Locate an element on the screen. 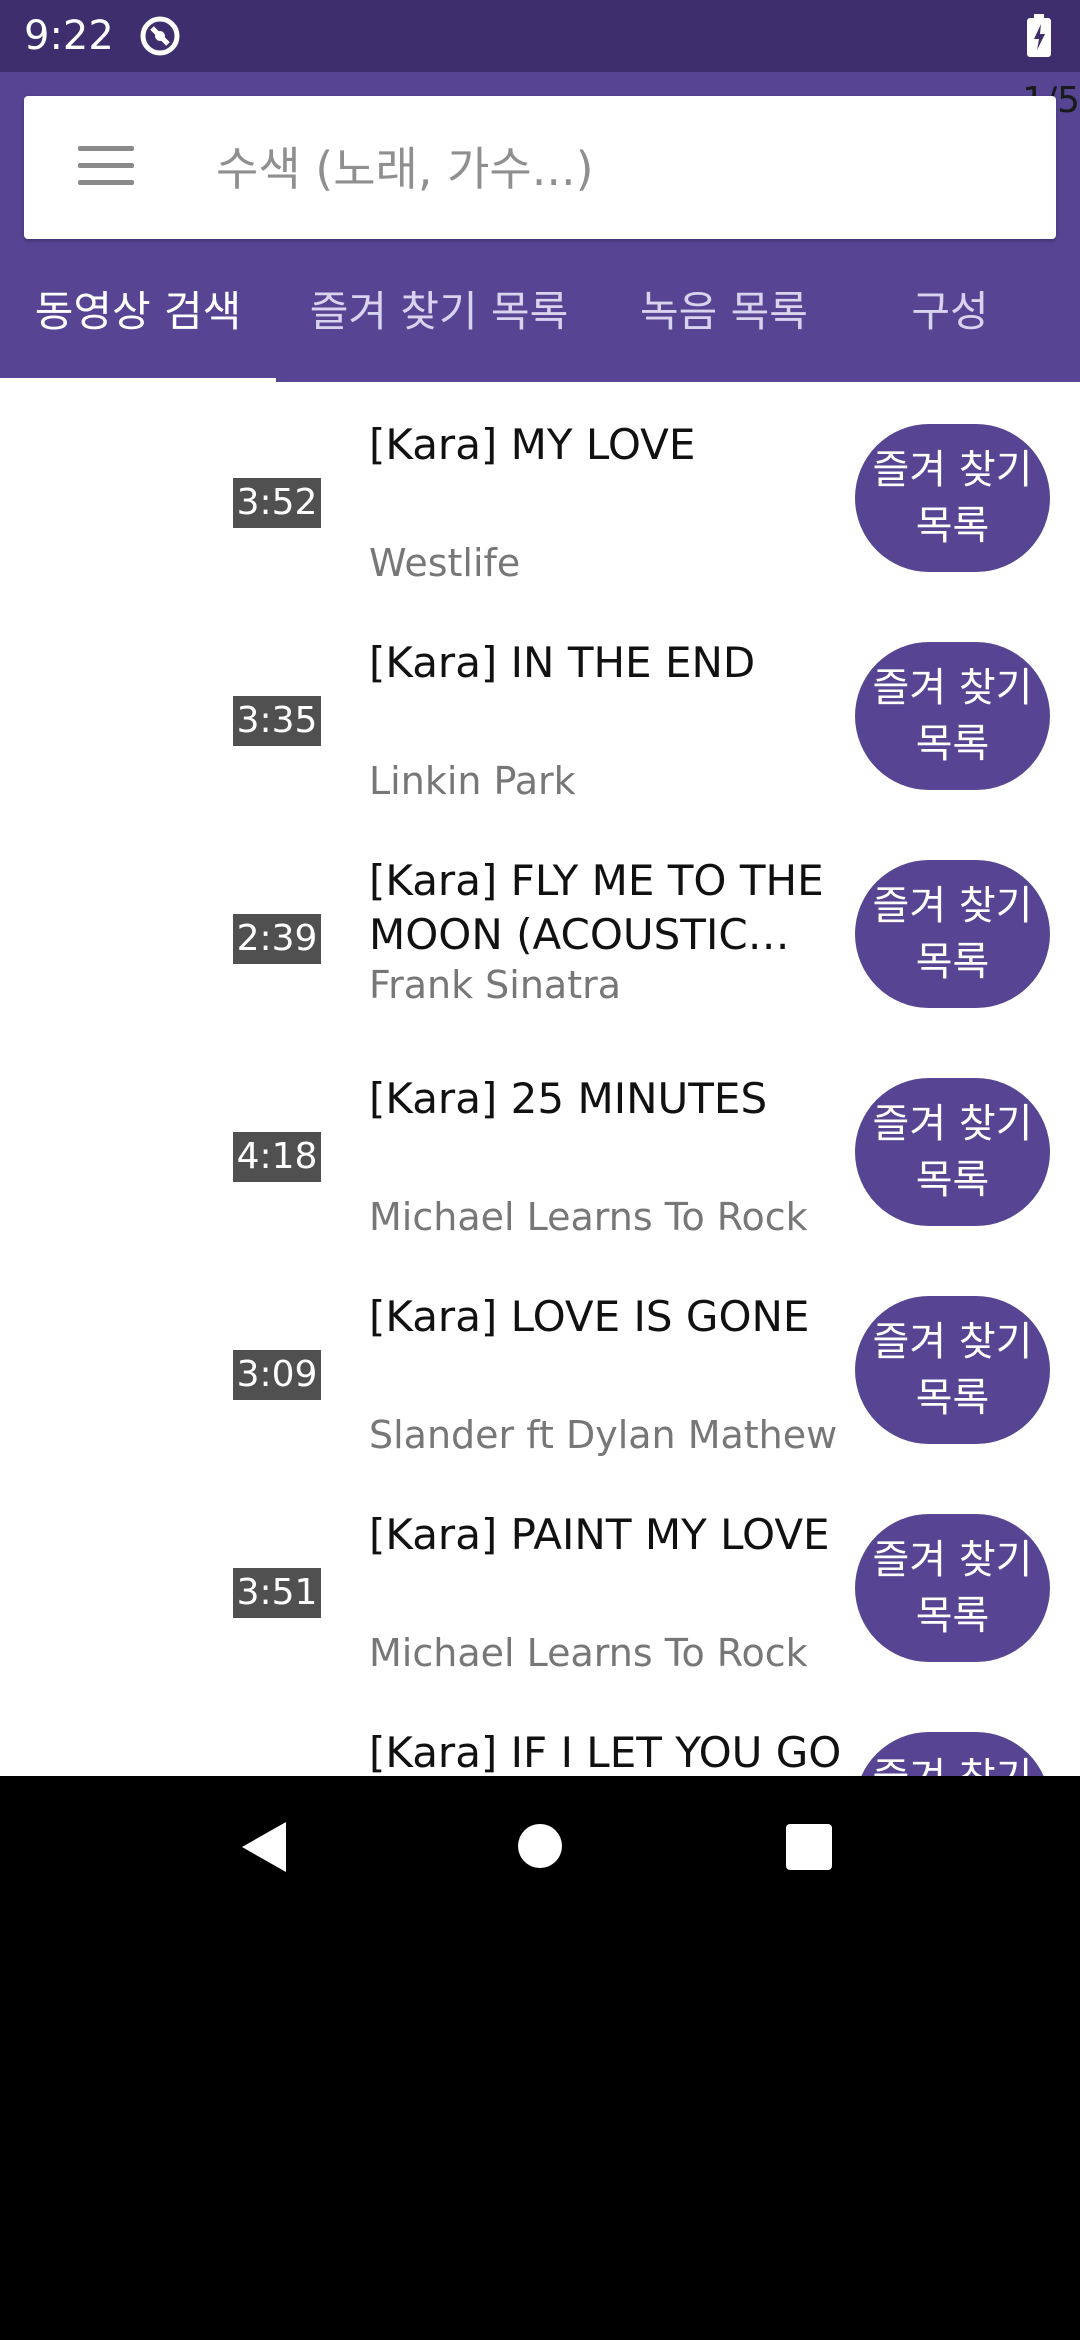 This screenshot has height=2340, width=1080. hamburger-menu-icon is located at coordinates (106, 166).